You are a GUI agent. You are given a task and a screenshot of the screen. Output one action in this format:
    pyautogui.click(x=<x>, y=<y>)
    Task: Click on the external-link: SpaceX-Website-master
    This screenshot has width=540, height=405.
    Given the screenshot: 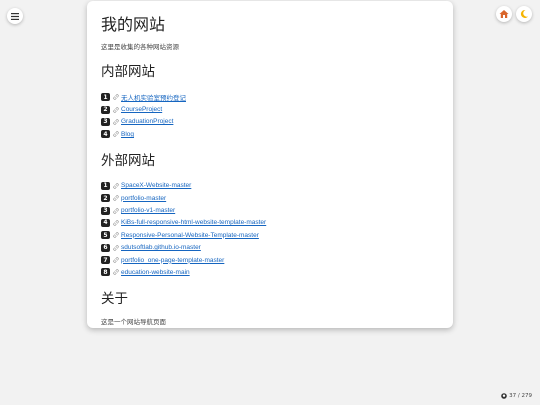 What is the action you would take?
    pyautogui.click(x=152, y=185)
    